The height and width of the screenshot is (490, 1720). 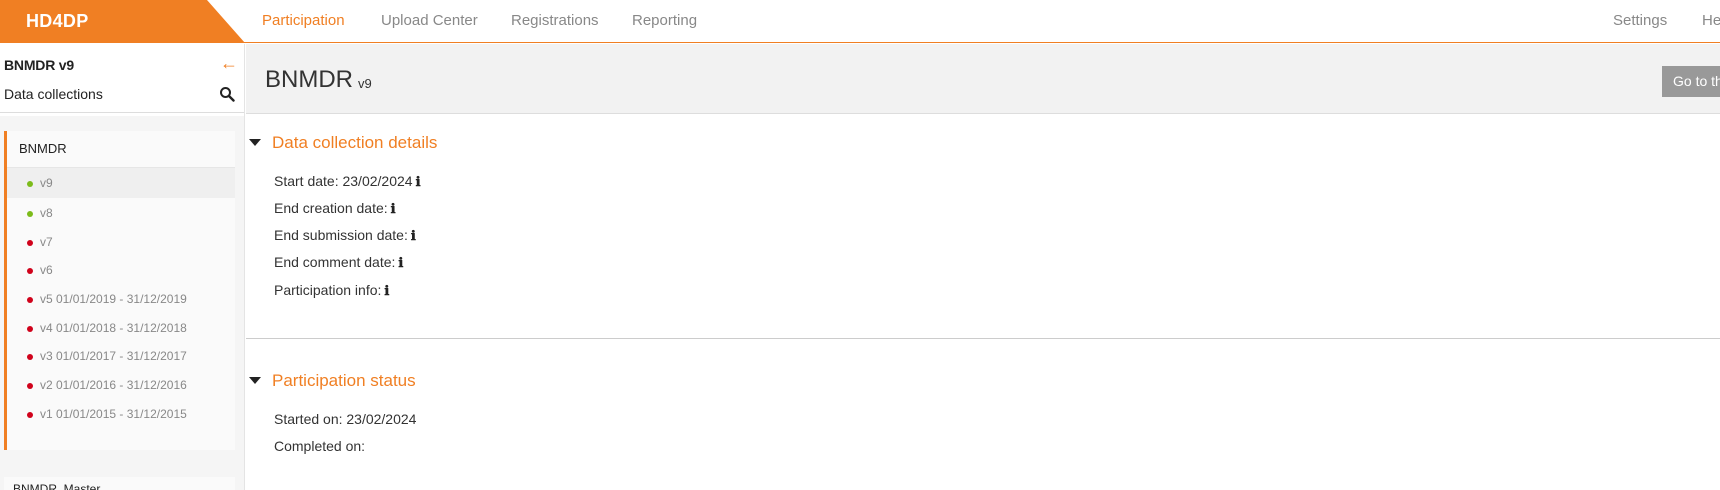 I want to click on version-label: v4 01/01/2018 - 31/12/2018, so click(x=113, y=328).